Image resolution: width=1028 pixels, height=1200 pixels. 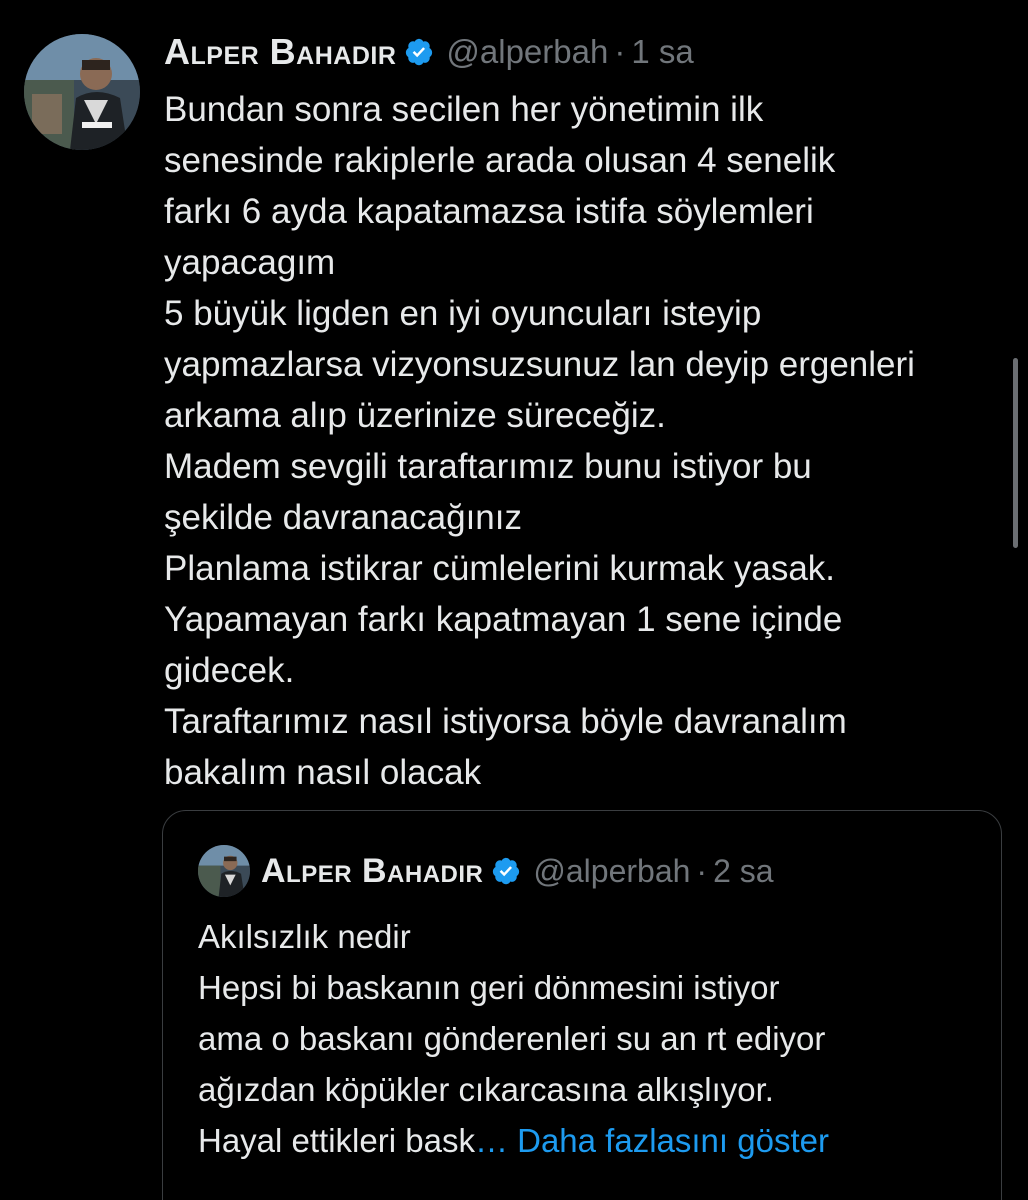 I want to click on quote-avatar, so click(x=224, y=871).